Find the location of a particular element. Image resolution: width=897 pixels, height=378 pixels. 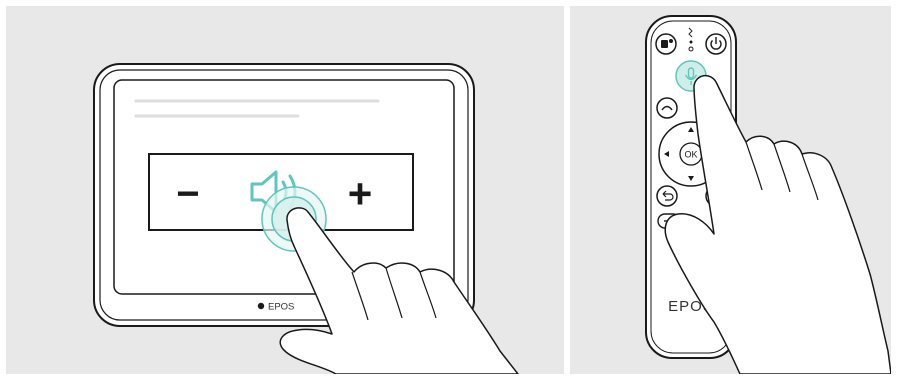

ok-button-label: OK is located at coordinates (690, 155).